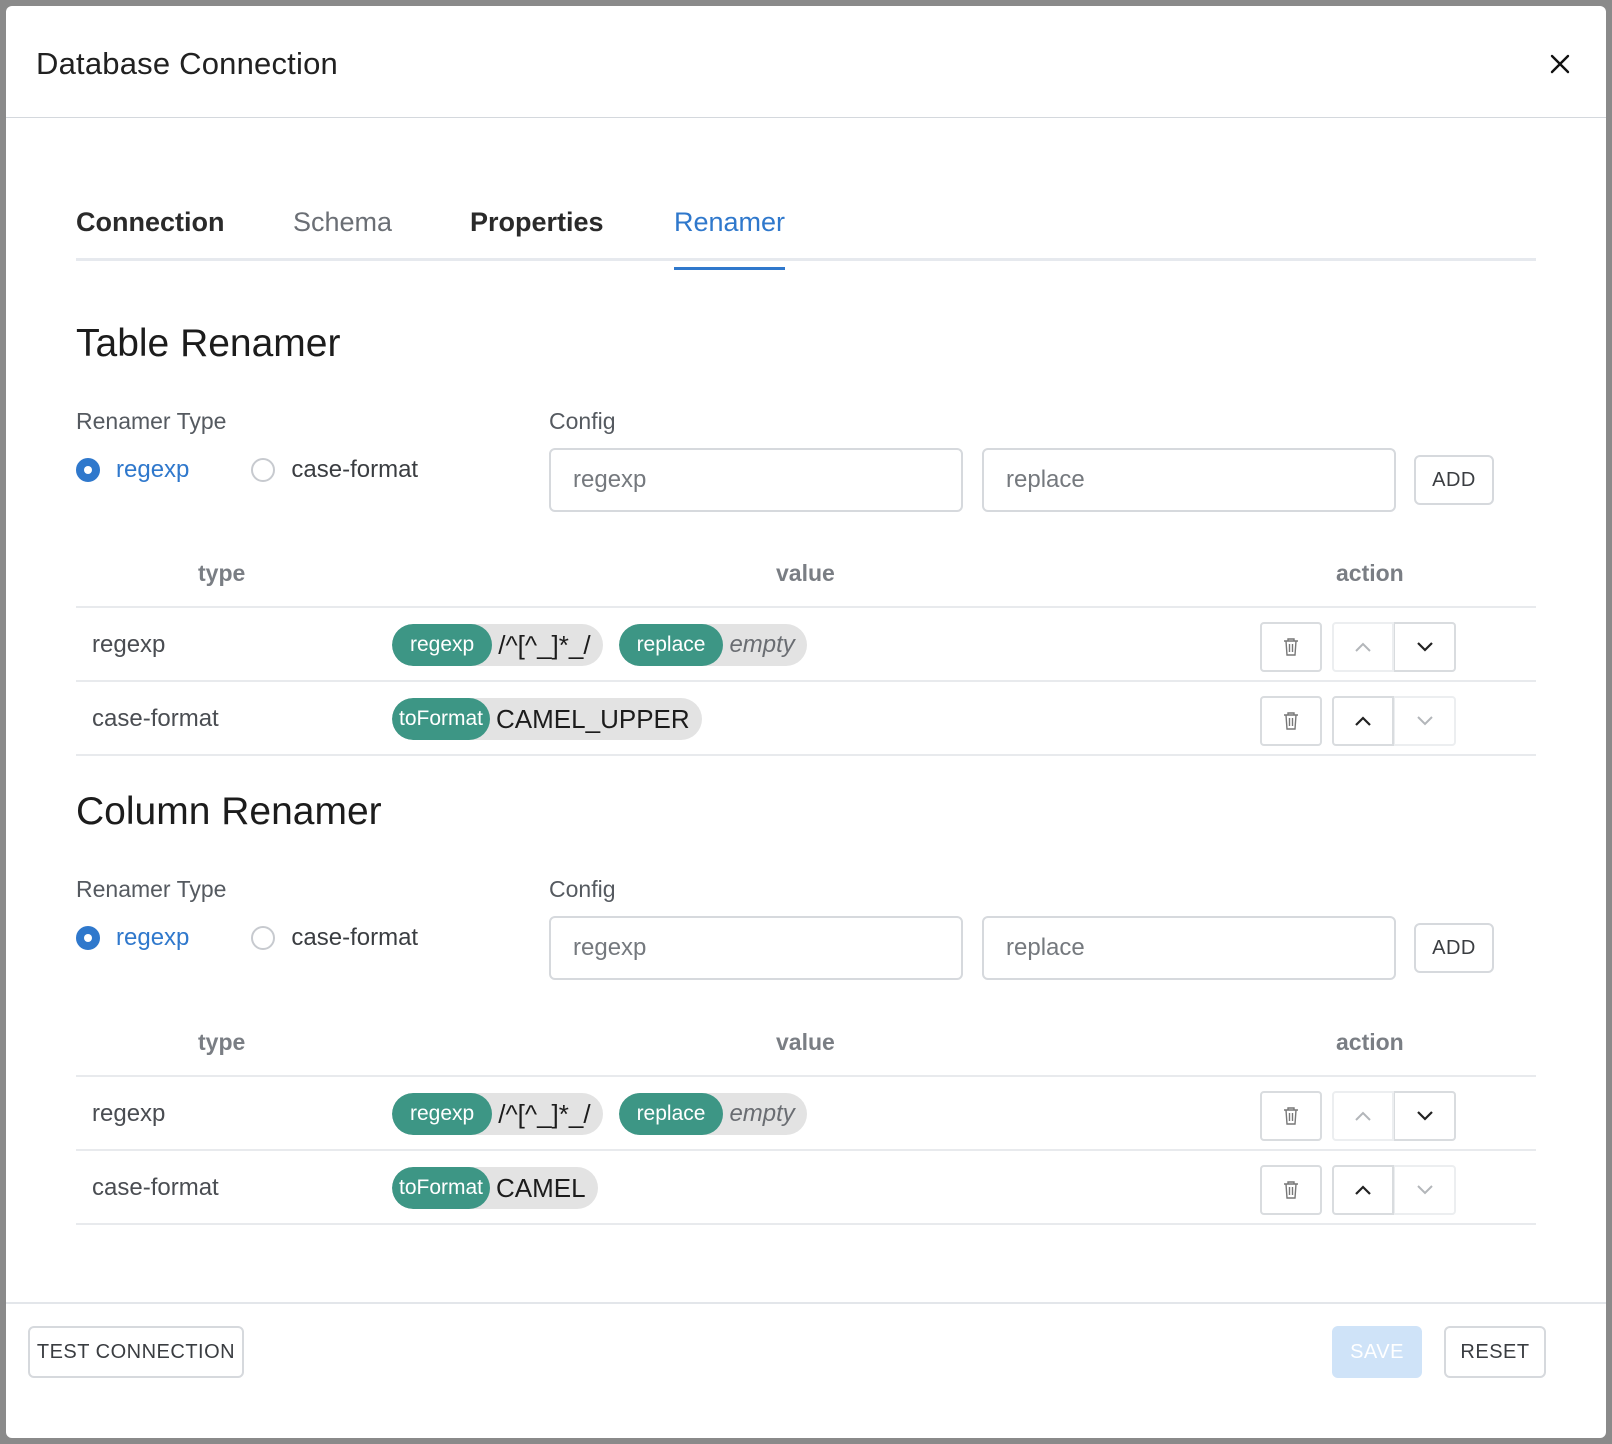 The width and height of the screenshot is (1612, 1444). I want to click on column-header-type: type, so click(222, 573).